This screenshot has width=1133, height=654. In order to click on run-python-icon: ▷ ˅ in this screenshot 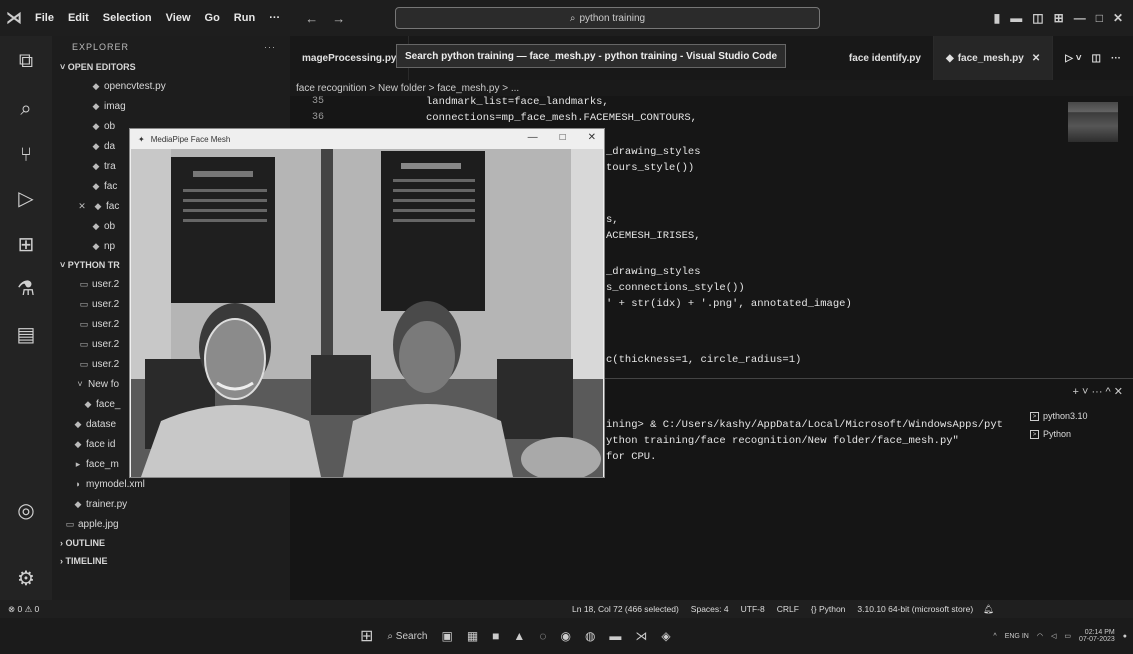, I will do `click(1073, 58)`.